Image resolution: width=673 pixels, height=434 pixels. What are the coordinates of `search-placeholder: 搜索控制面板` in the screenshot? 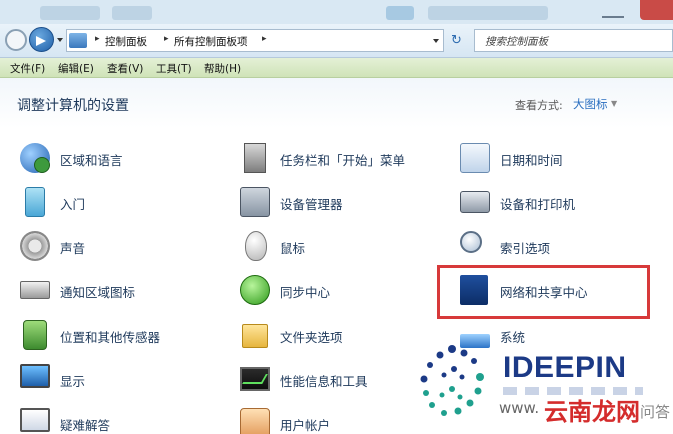 It's located at (516, 42).